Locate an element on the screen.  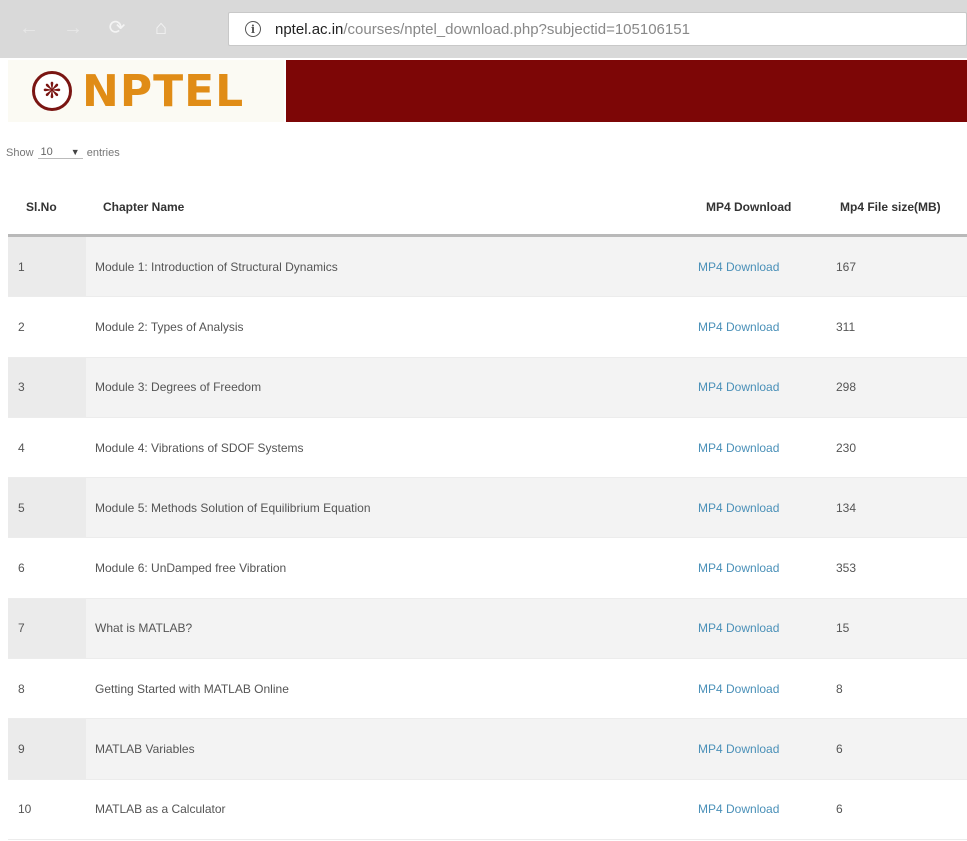
nptel-logo: ❋ NPTEL is located at coordinates (146, 91).